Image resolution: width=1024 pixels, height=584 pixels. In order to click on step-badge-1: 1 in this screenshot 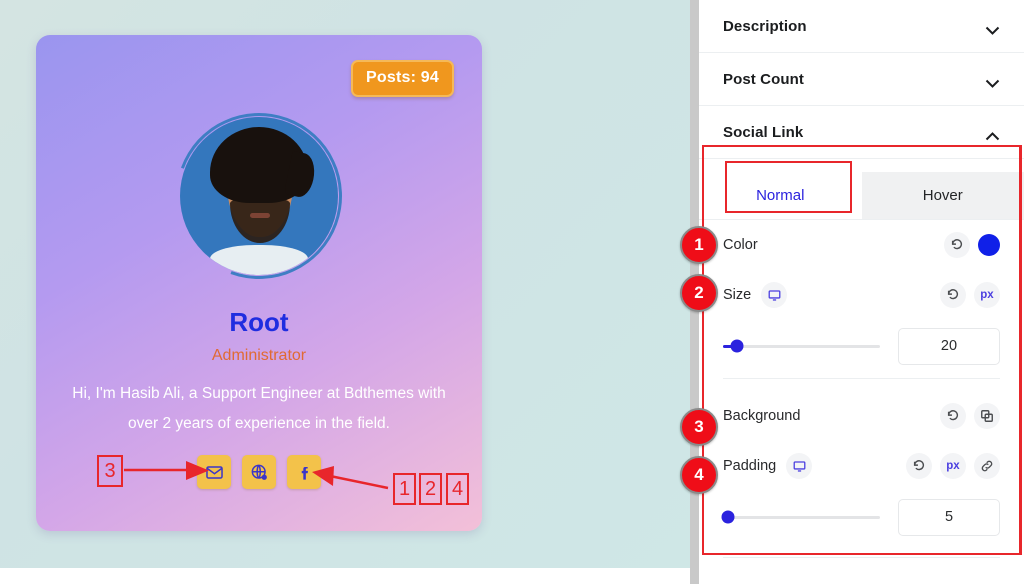, I will do `click(699, 245)`.